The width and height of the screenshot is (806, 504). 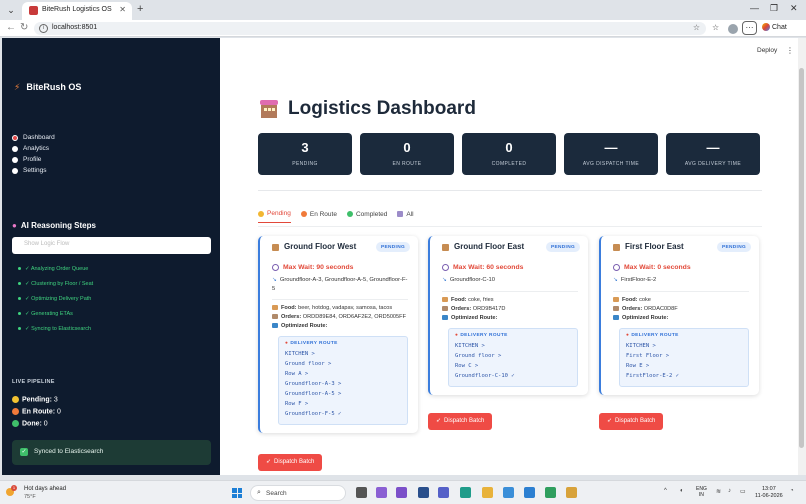 What do you see at coordinates (743, 491) in the screenshot?
I see `battery-icon: ▭` at bounding box center [743, 491].